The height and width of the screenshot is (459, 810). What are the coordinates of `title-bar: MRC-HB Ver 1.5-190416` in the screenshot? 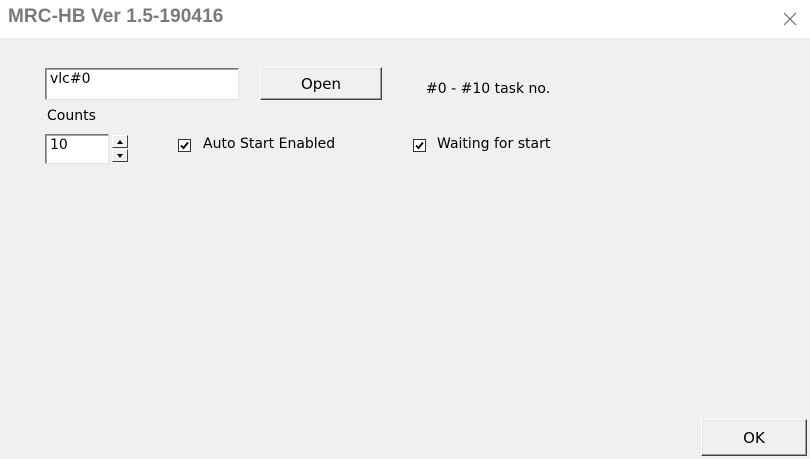 It's located at (405, 19).